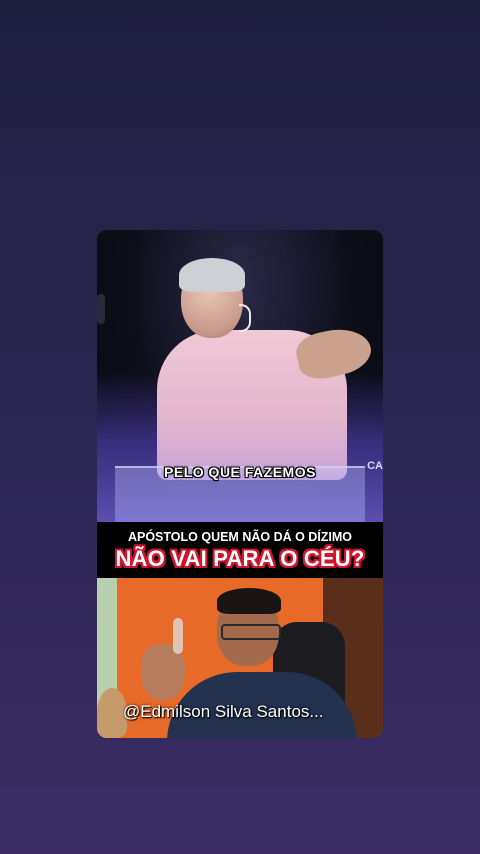  Describe the element at coordinates (101, 309) in the screenshot. I see `mic-stand-shape` at that location.